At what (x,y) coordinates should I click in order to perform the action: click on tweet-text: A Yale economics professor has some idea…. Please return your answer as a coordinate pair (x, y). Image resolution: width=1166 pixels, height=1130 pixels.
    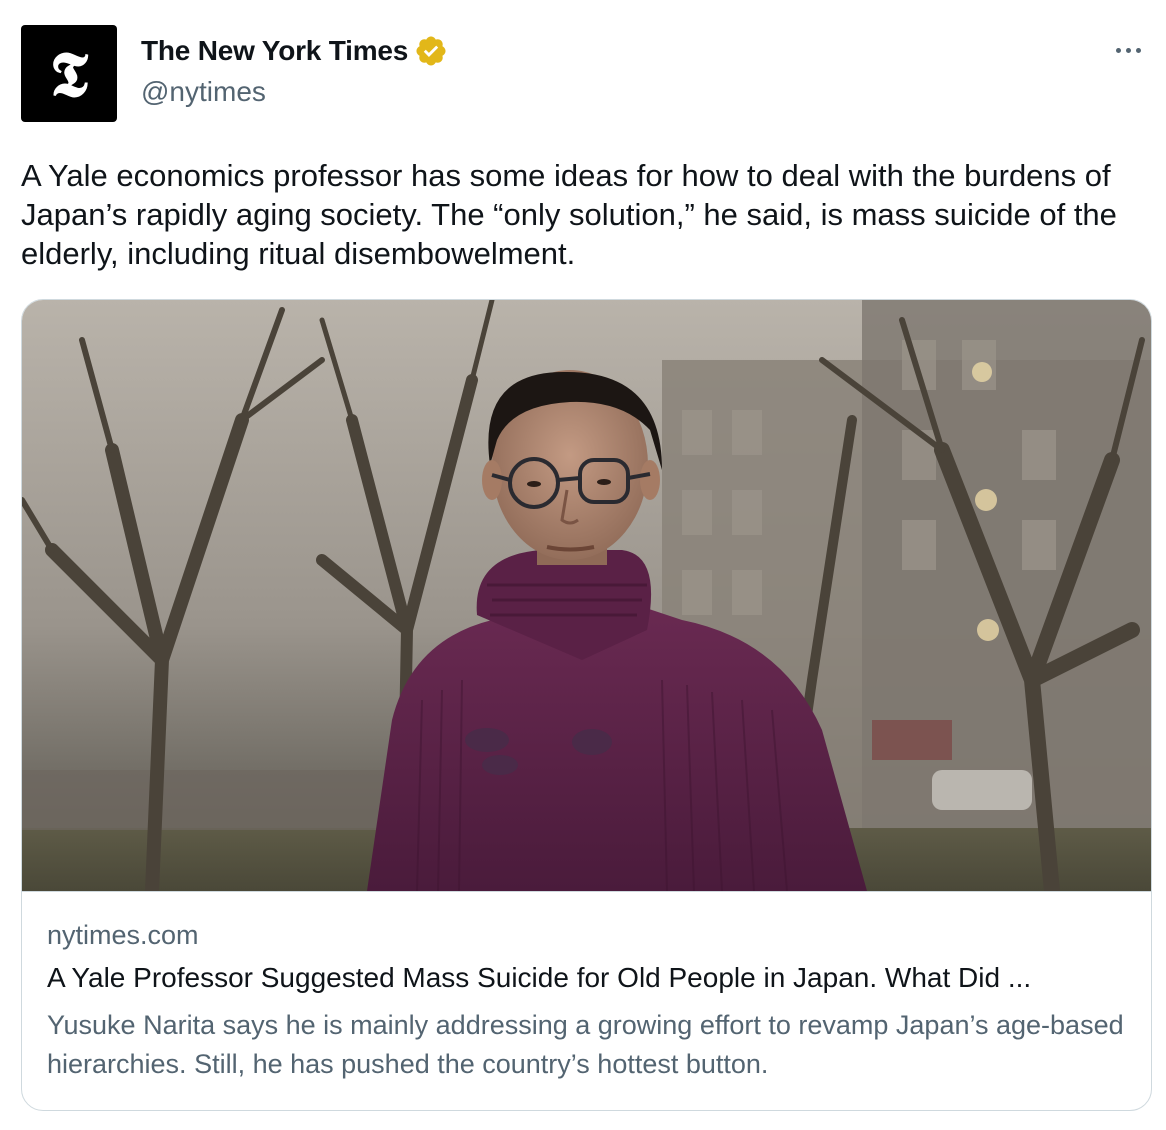
    Looking at the image, I should click on (569, 214).